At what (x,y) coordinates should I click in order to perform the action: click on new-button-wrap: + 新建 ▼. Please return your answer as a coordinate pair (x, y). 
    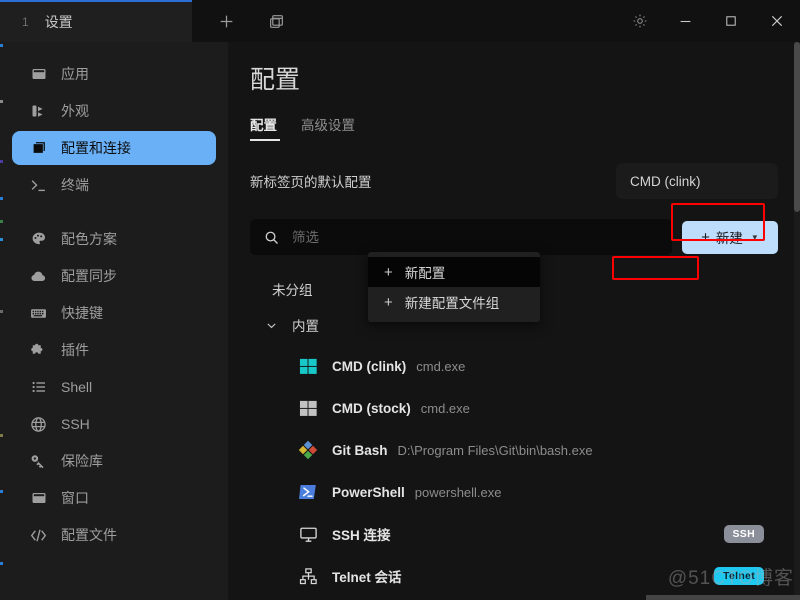
    Looking at the image, I should click on (730, 237).